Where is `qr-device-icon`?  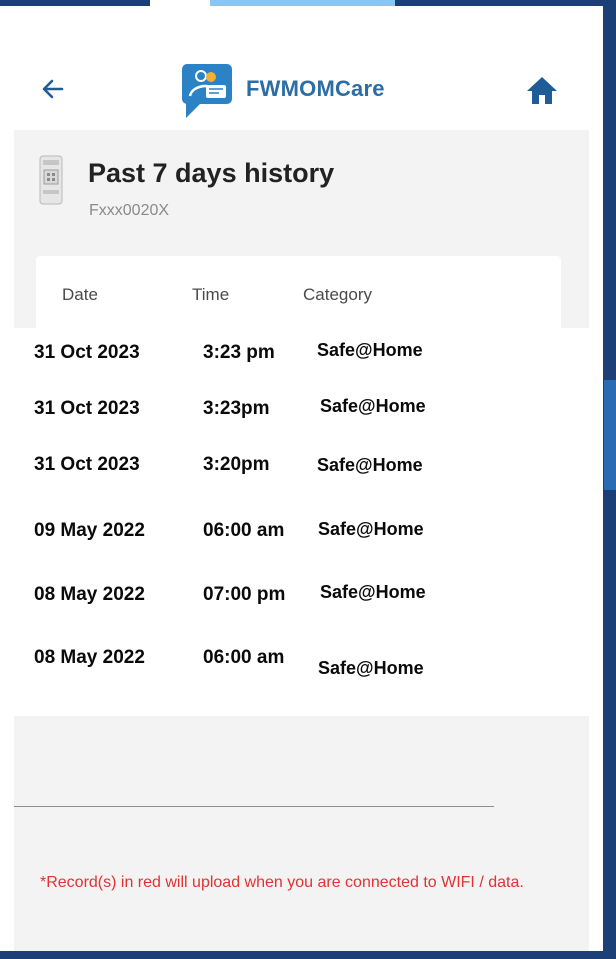 qr-device-icon is located at coordinates (52, 181).